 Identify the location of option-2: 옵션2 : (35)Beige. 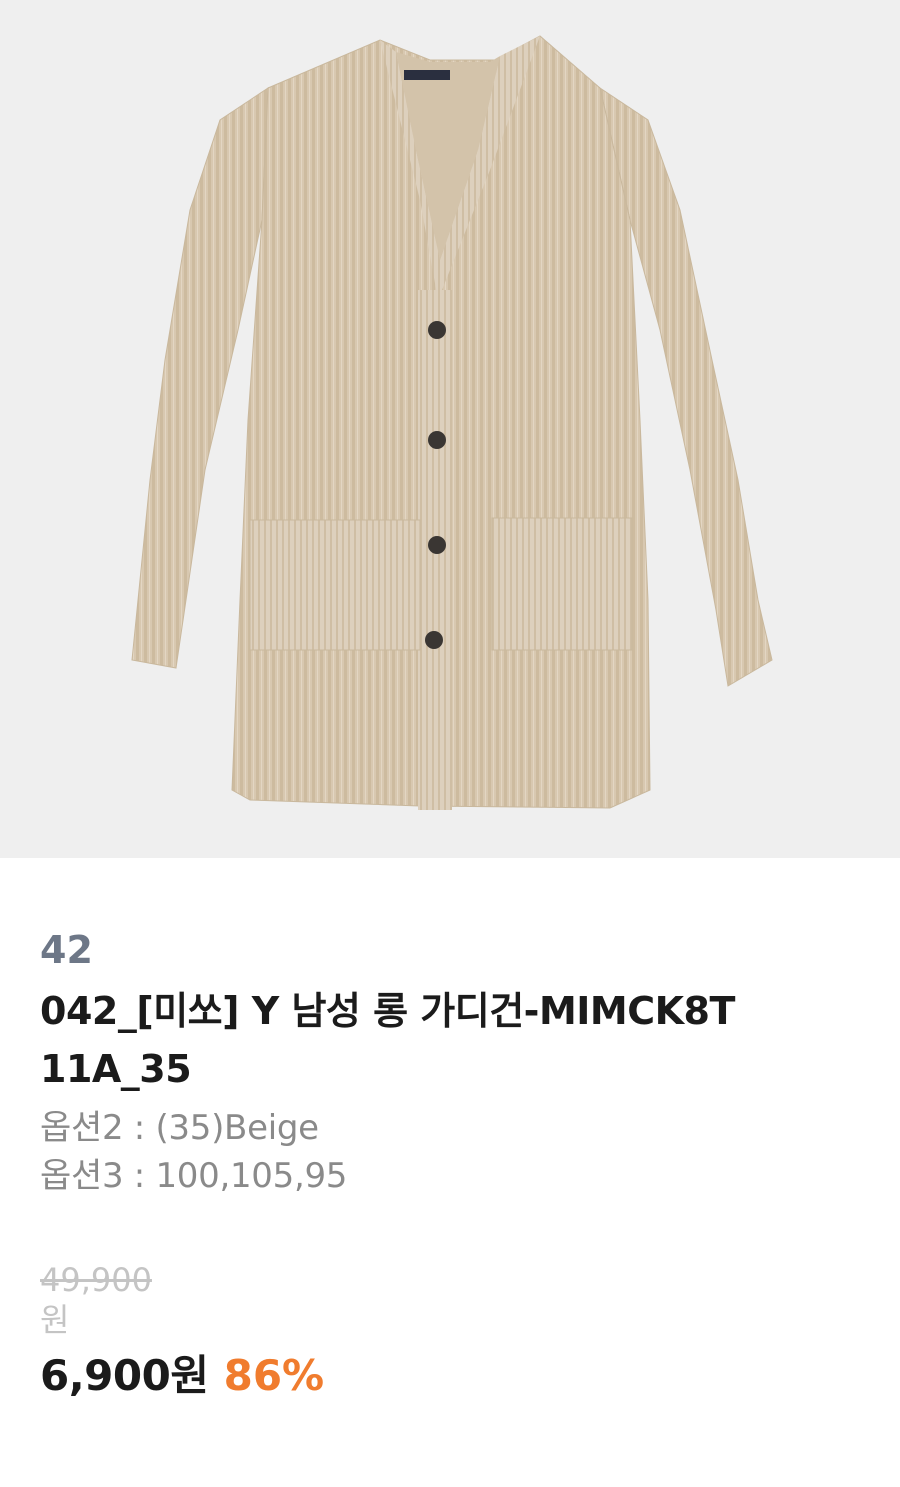
(179, 1128).